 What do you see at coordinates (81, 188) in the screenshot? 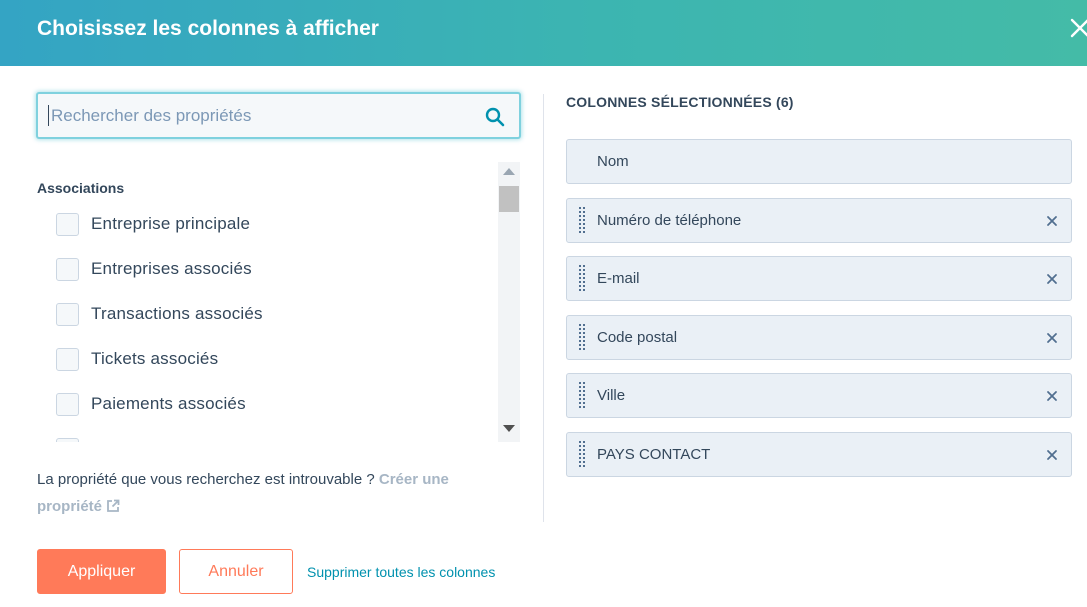
I see `group-label: Associations` at bounding box center [81, 188].